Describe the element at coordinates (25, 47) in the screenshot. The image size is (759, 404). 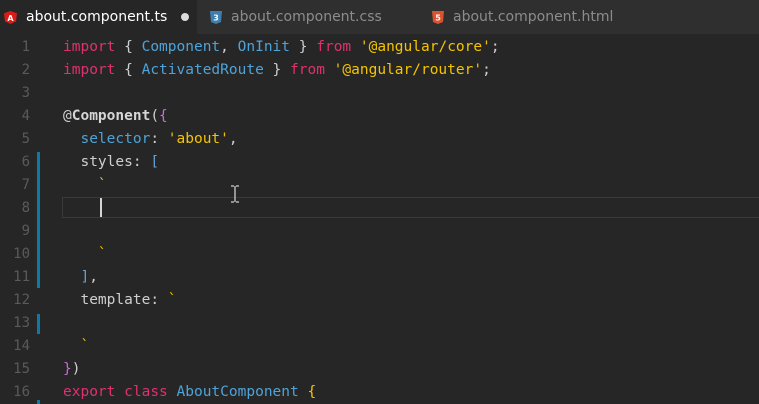
I see `line-number: 1` at that location.